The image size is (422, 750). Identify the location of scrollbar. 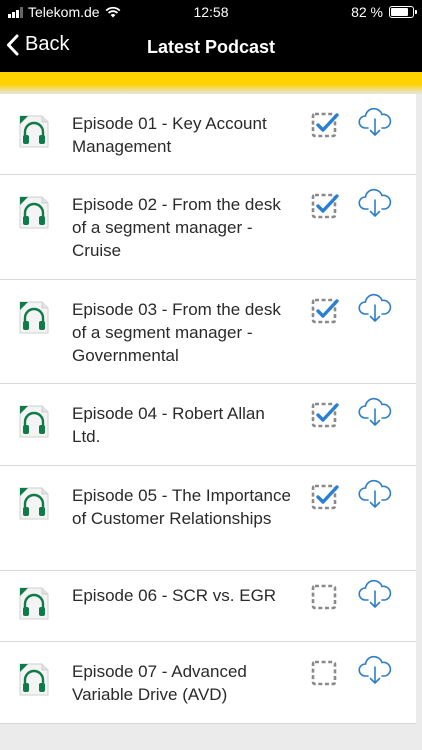
(419, 422).